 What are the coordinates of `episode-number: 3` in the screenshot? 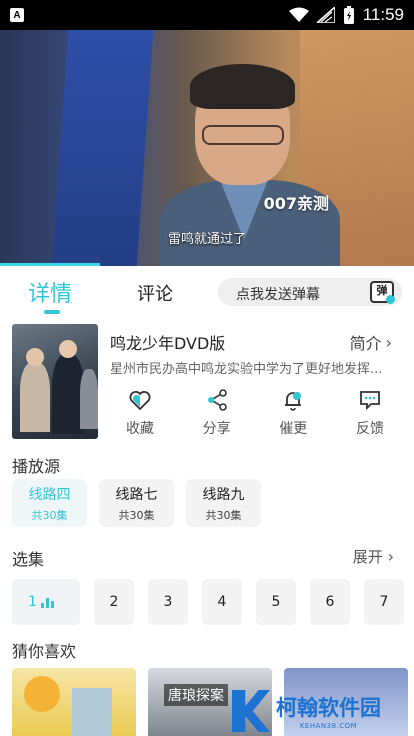 It's located at (168, 602).